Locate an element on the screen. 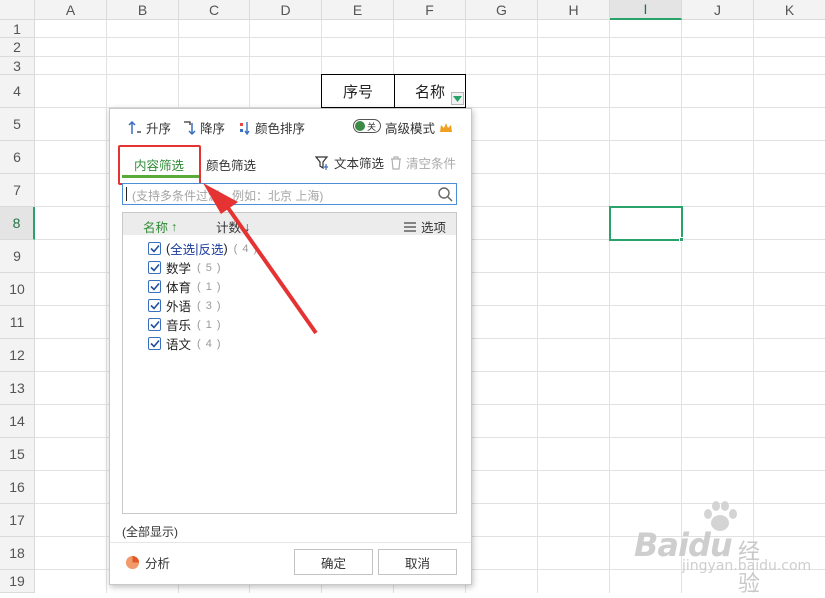 The image size is (825, 598). column-header-h: H is located at coordinates (574, 10).